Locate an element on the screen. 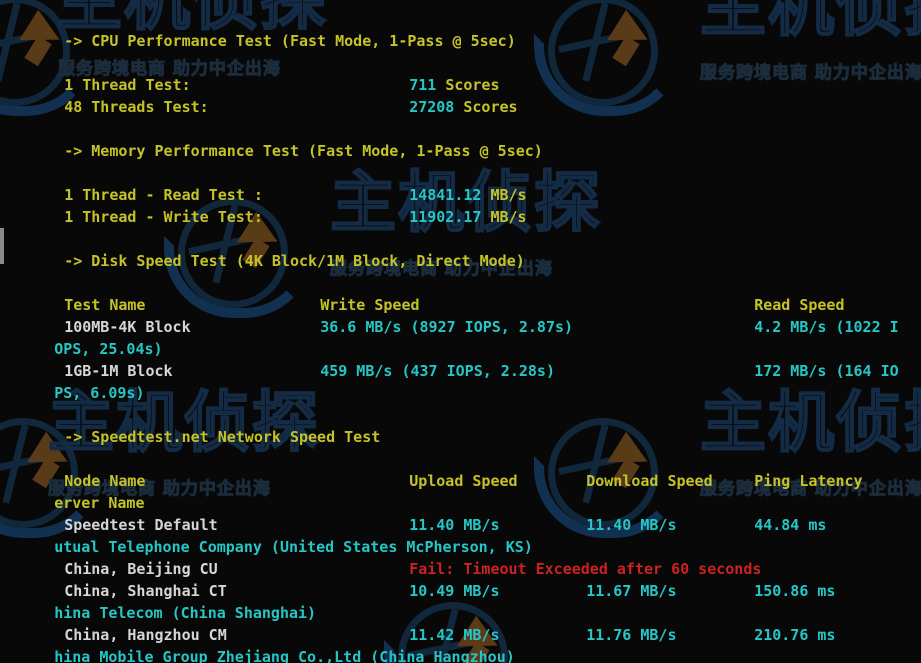 Image resolution: width=921 pixels, height=663 pixels. memory-row-2-value: 11902.17 is located at coordinates (445, 217).